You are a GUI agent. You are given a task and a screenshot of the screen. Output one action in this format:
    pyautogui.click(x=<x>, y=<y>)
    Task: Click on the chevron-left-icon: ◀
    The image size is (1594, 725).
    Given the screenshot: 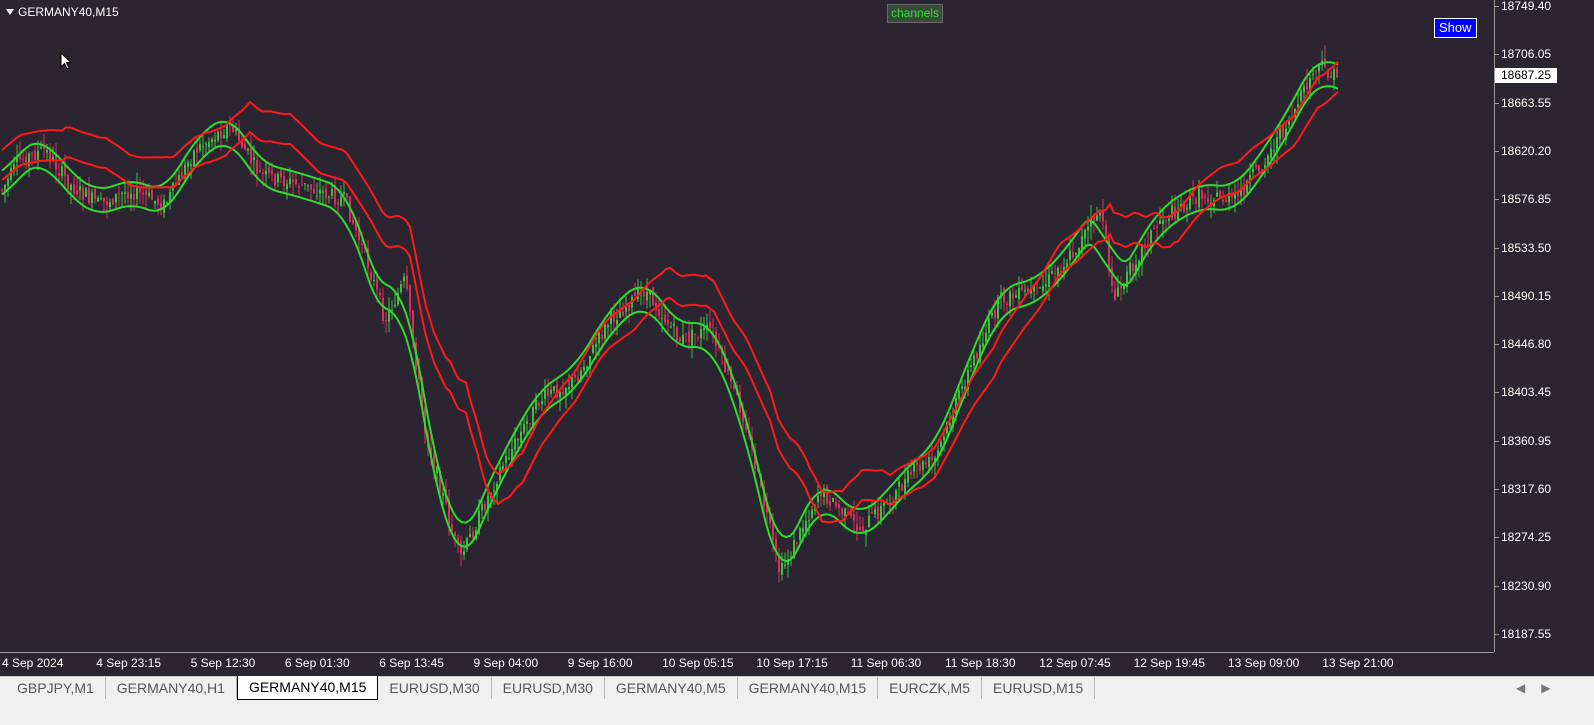 What is the action you would take?
    pyautogui.click(x=1520, y=688)
    